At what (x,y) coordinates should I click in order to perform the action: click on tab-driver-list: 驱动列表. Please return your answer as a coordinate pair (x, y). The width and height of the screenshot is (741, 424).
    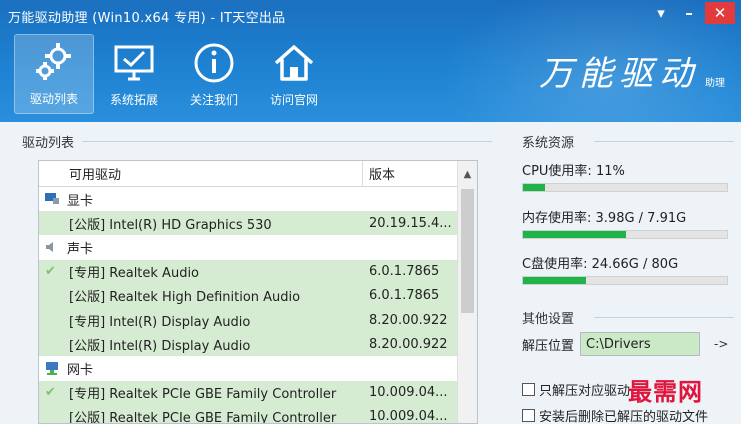
    Looking at the image, I should click on (54, 74).